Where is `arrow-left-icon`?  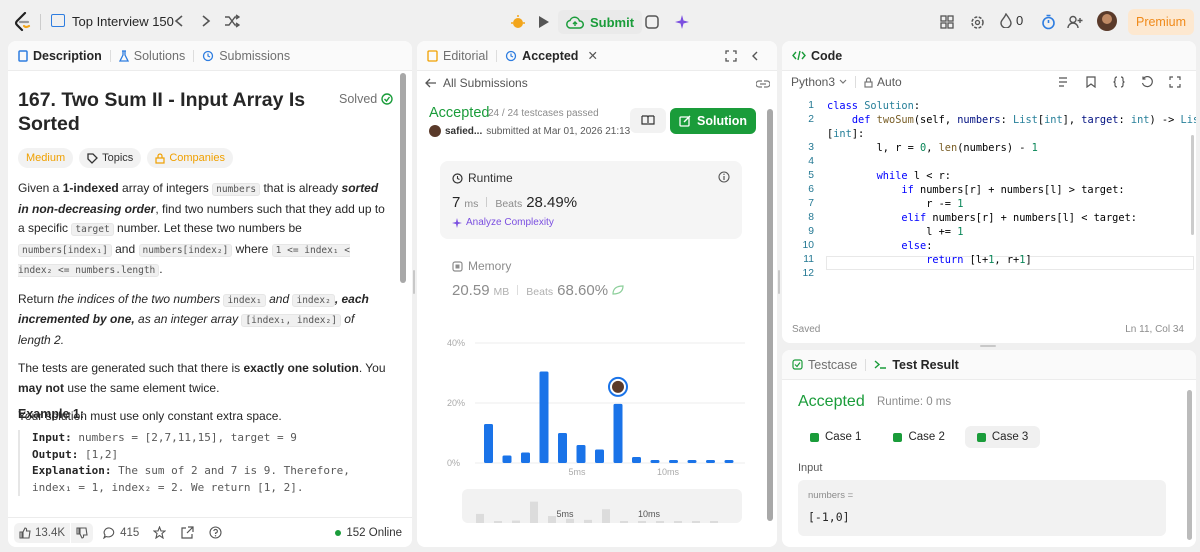 arrow-left-icon is located at coordinates (430, 83).